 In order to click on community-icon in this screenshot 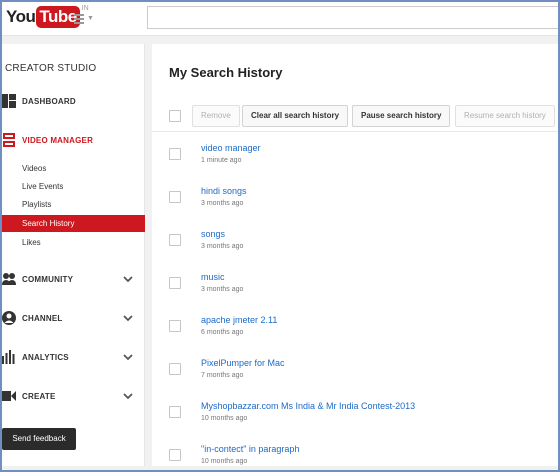, I will do `click(9, 279)`.